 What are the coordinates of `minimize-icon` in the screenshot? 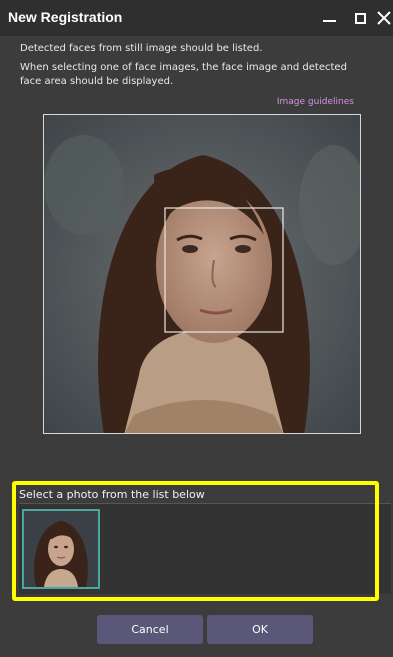 It's located at (329, 21).